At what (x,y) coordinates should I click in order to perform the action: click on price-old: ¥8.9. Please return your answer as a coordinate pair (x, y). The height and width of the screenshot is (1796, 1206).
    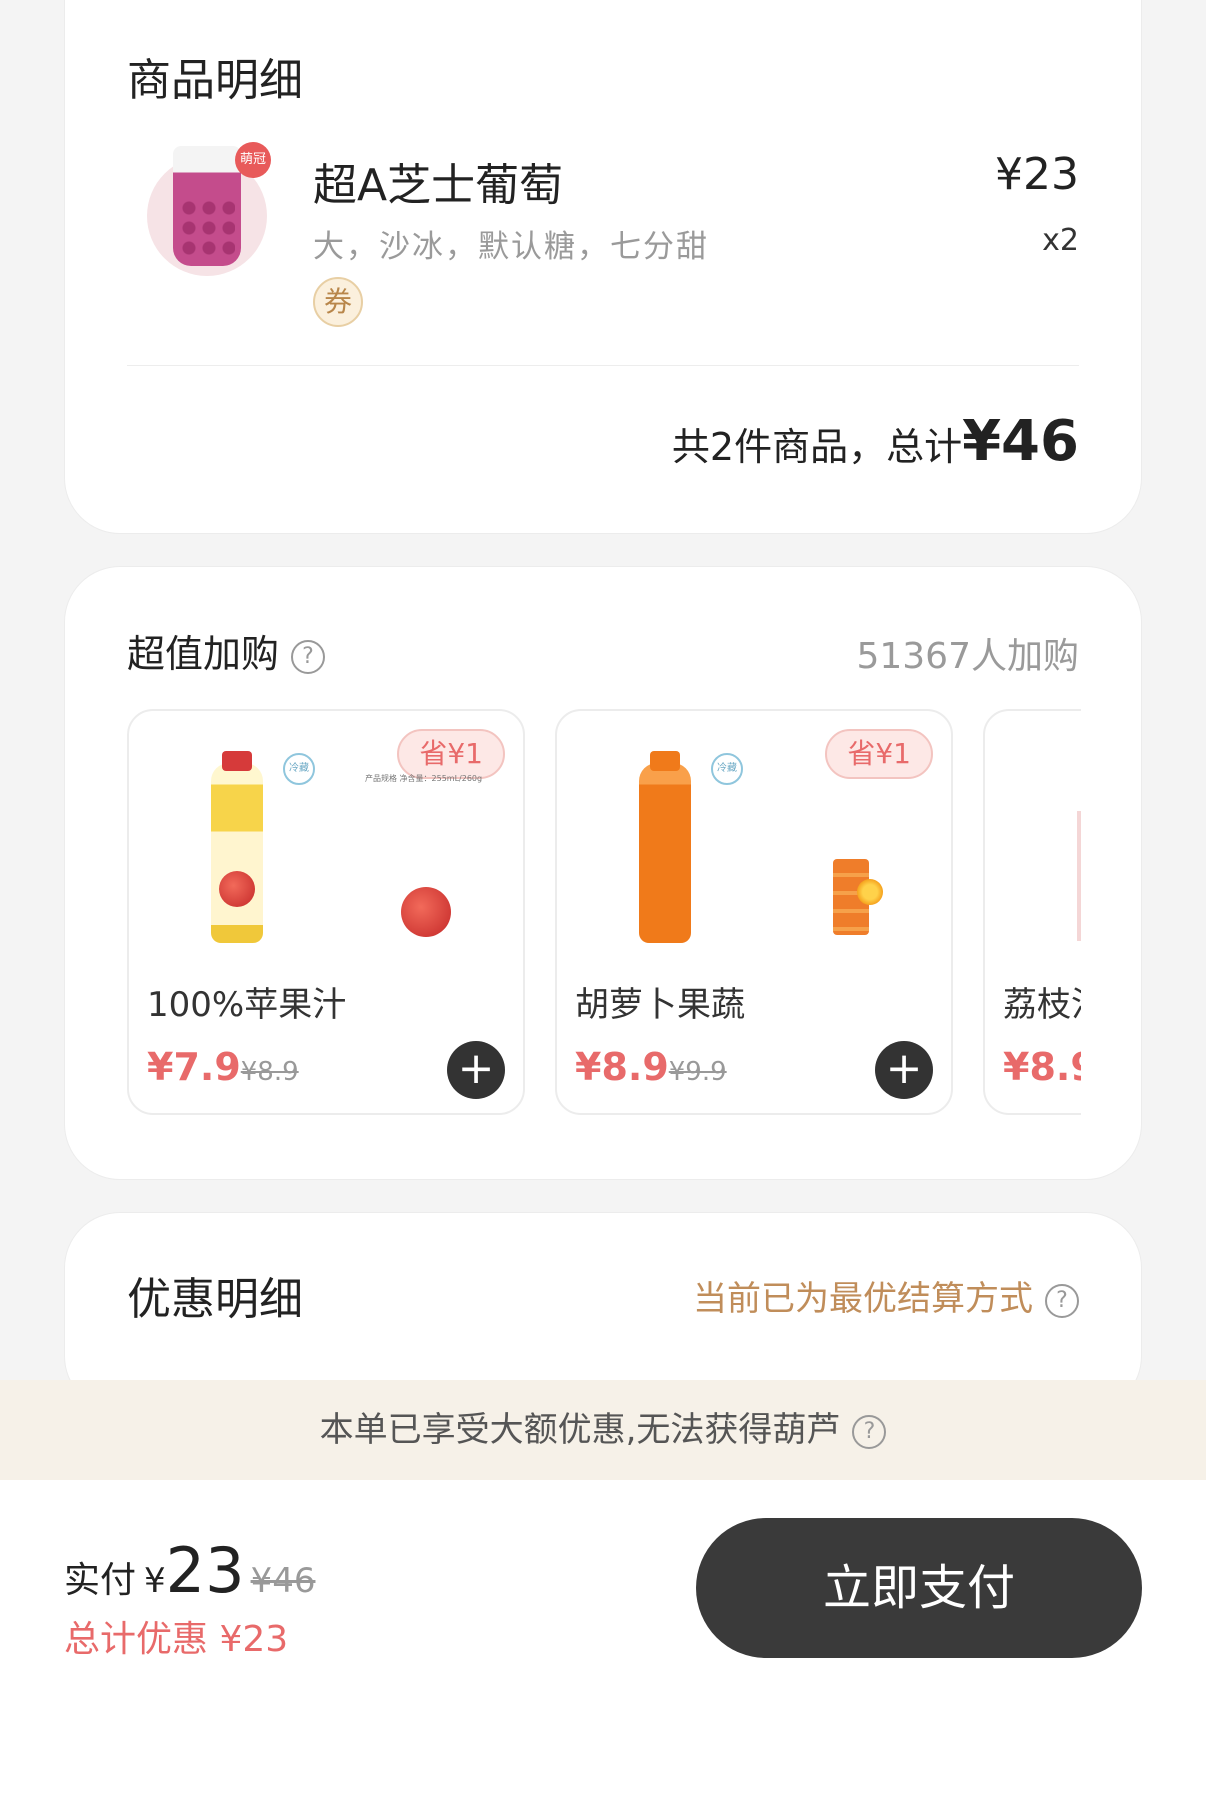
    Looking at the image, I should click on (269, 1072).